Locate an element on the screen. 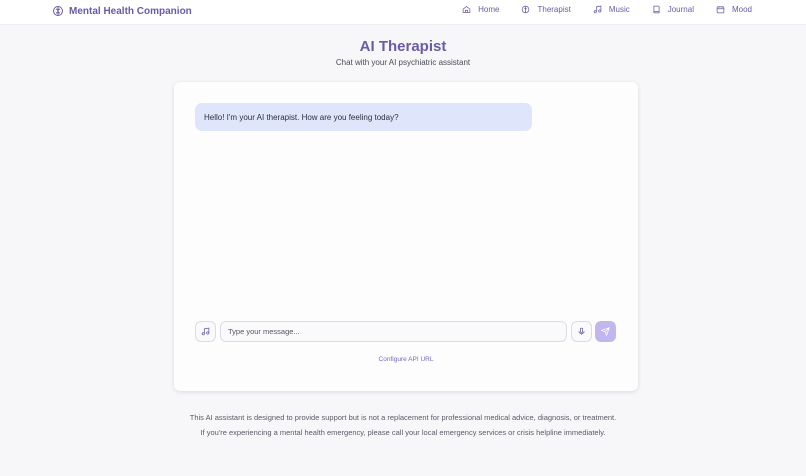 The image size is (806, 476). nav-links: Home Therapist Music Journal Mood is located at coordinates (607, 9).